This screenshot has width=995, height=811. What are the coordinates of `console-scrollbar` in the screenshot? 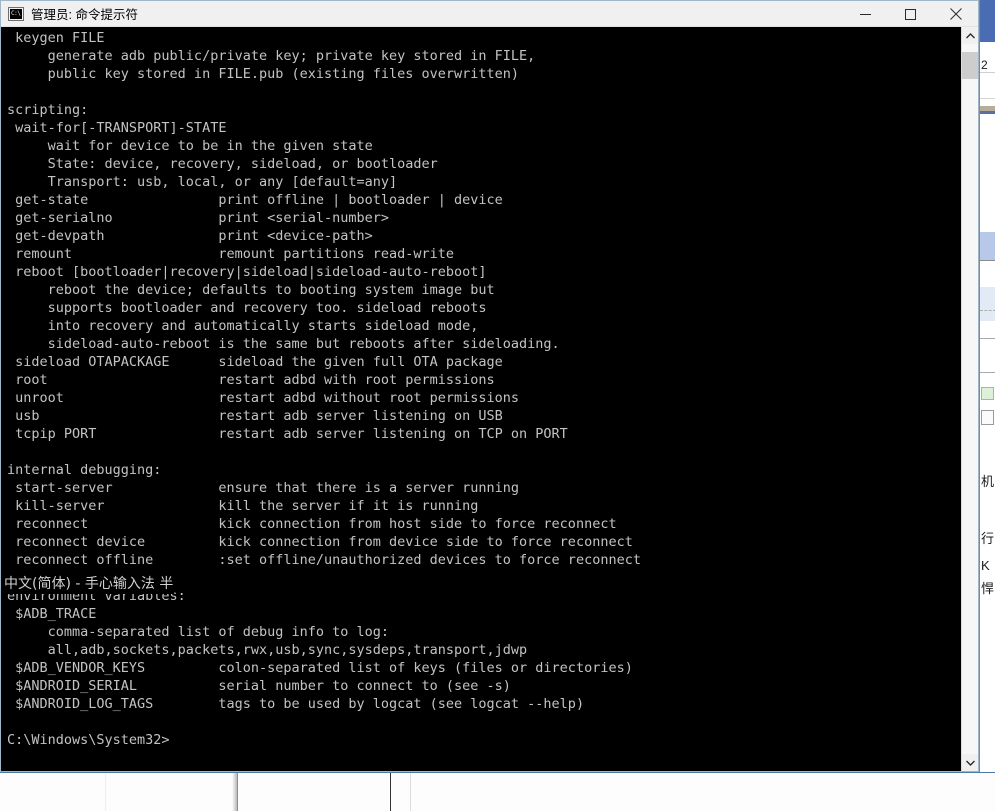 It's located at (969, 399).